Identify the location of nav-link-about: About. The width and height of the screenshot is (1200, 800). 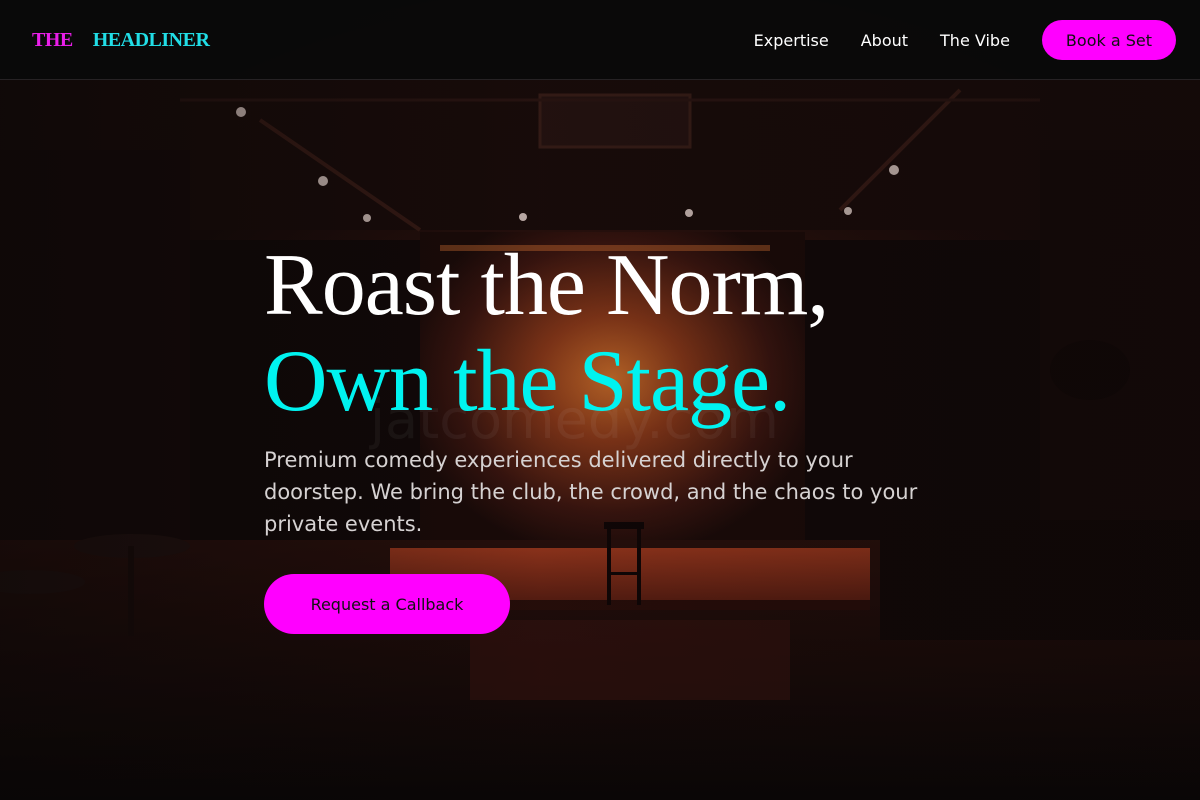
(884, 40).